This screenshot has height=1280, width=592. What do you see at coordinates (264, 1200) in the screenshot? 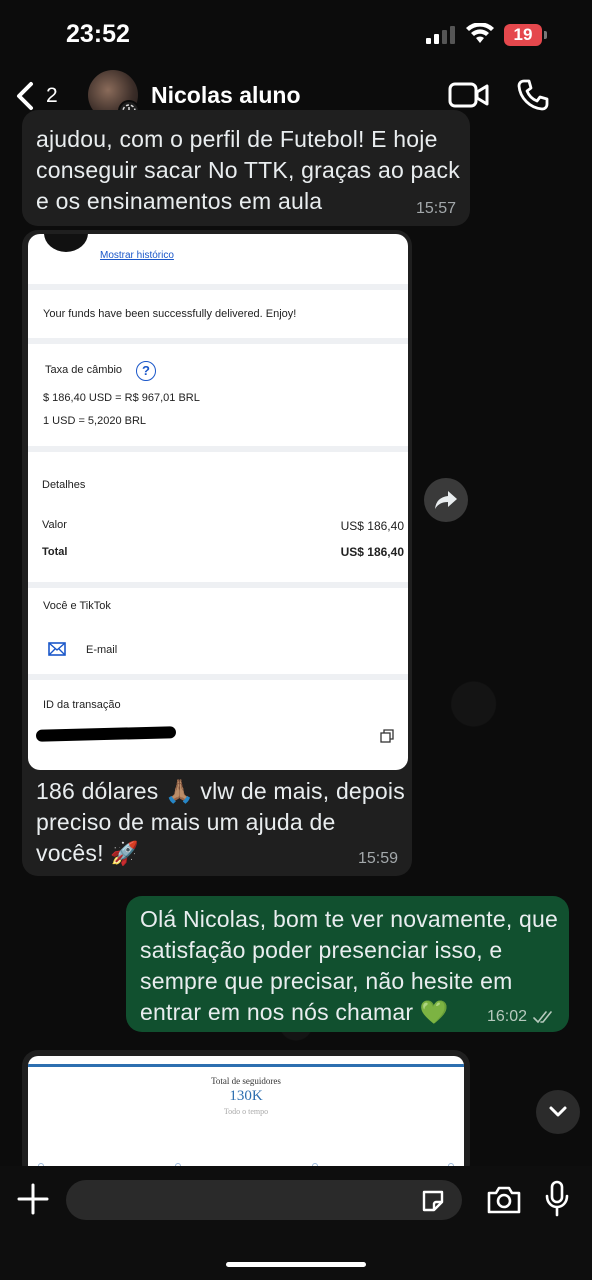
I see `message-input` at bounding box center [264, 1200].